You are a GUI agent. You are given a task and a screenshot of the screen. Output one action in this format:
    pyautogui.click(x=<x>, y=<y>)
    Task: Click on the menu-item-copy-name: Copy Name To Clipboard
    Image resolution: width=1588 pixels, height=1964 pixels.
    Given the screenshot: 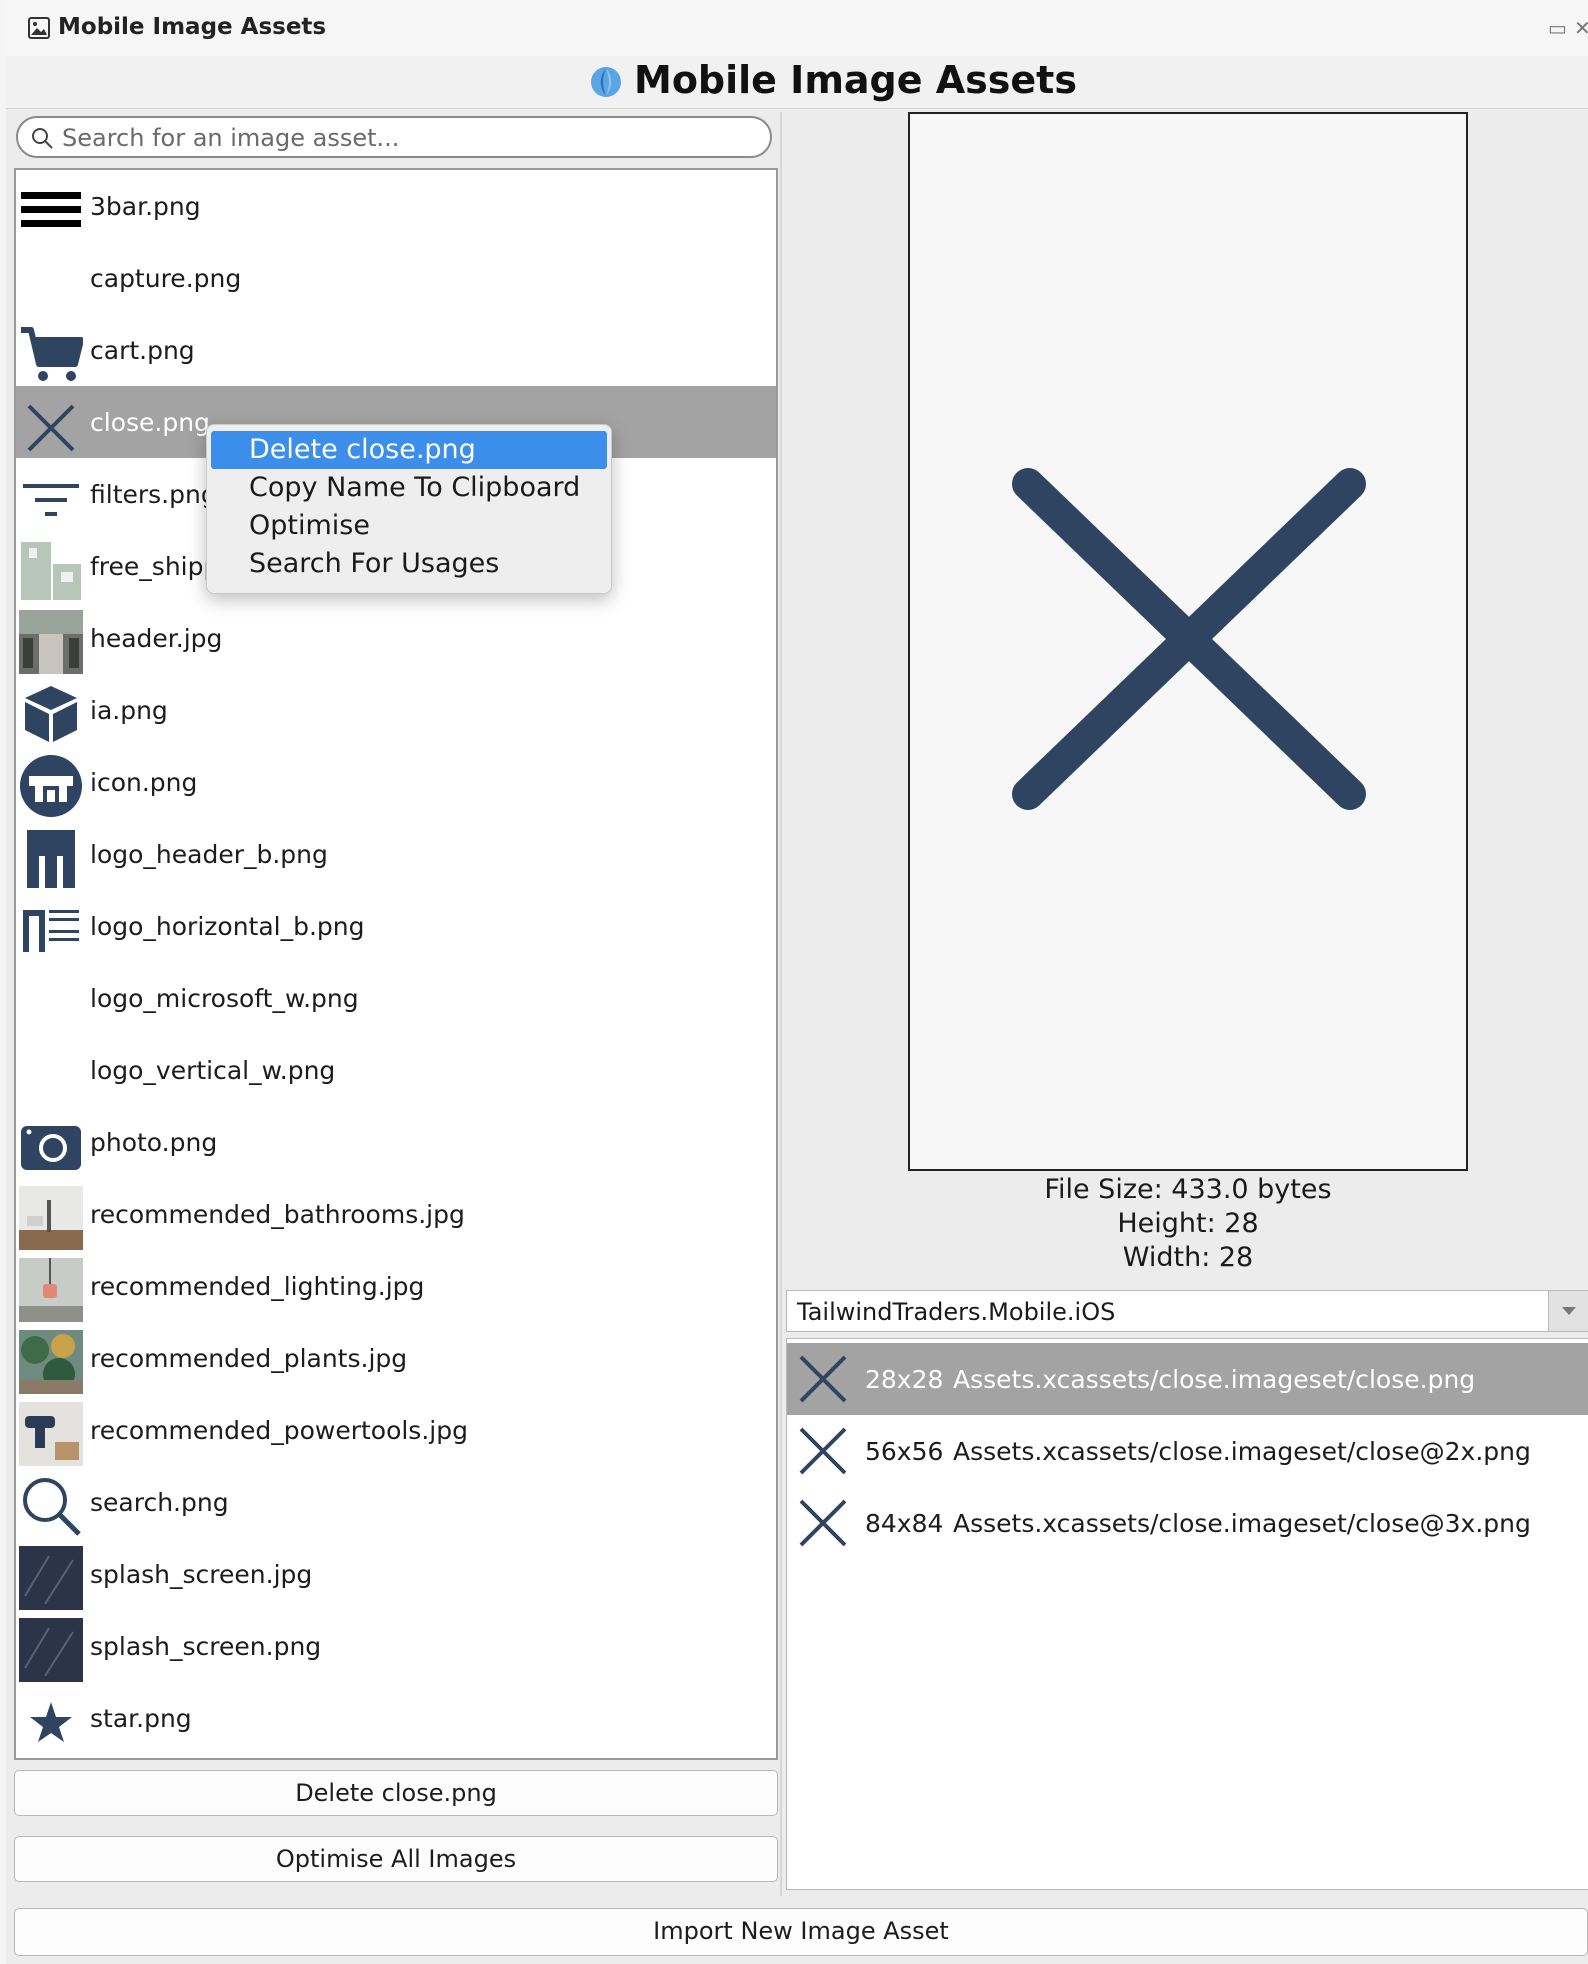 What is the action you would take?
    pyautogui.click(x=409, y=488)
    